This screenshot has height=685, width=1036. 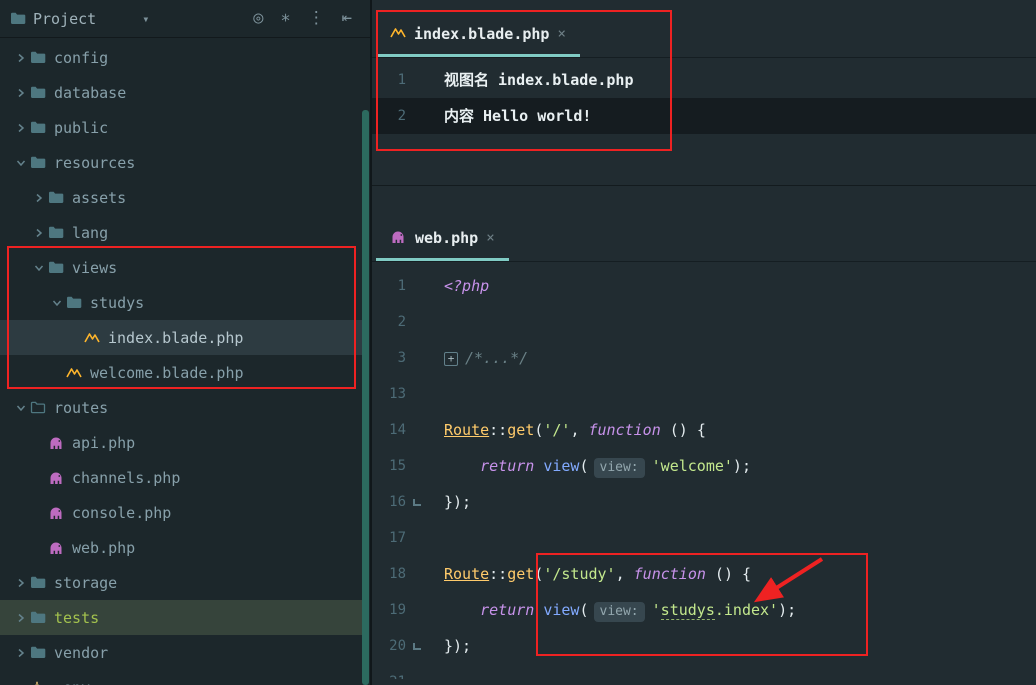 What do you see at coordinates (584, 466) in the screenshot?
I see `code-token: (` at bounding box center [584, 466].